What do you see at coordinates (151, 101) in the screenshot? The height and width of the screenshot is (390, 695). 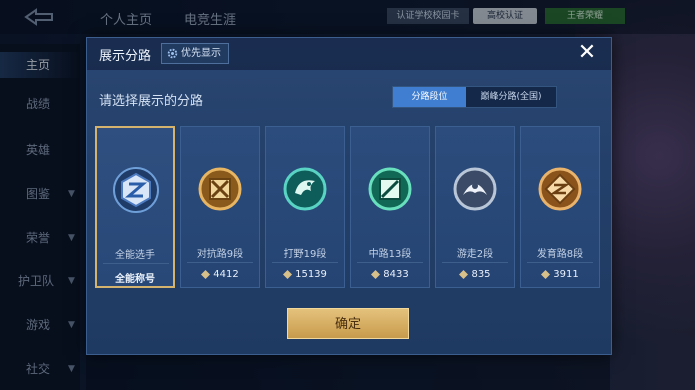 I see `select-lane-prompt: 请选择展示的分路` at bounding box center [151, 101].